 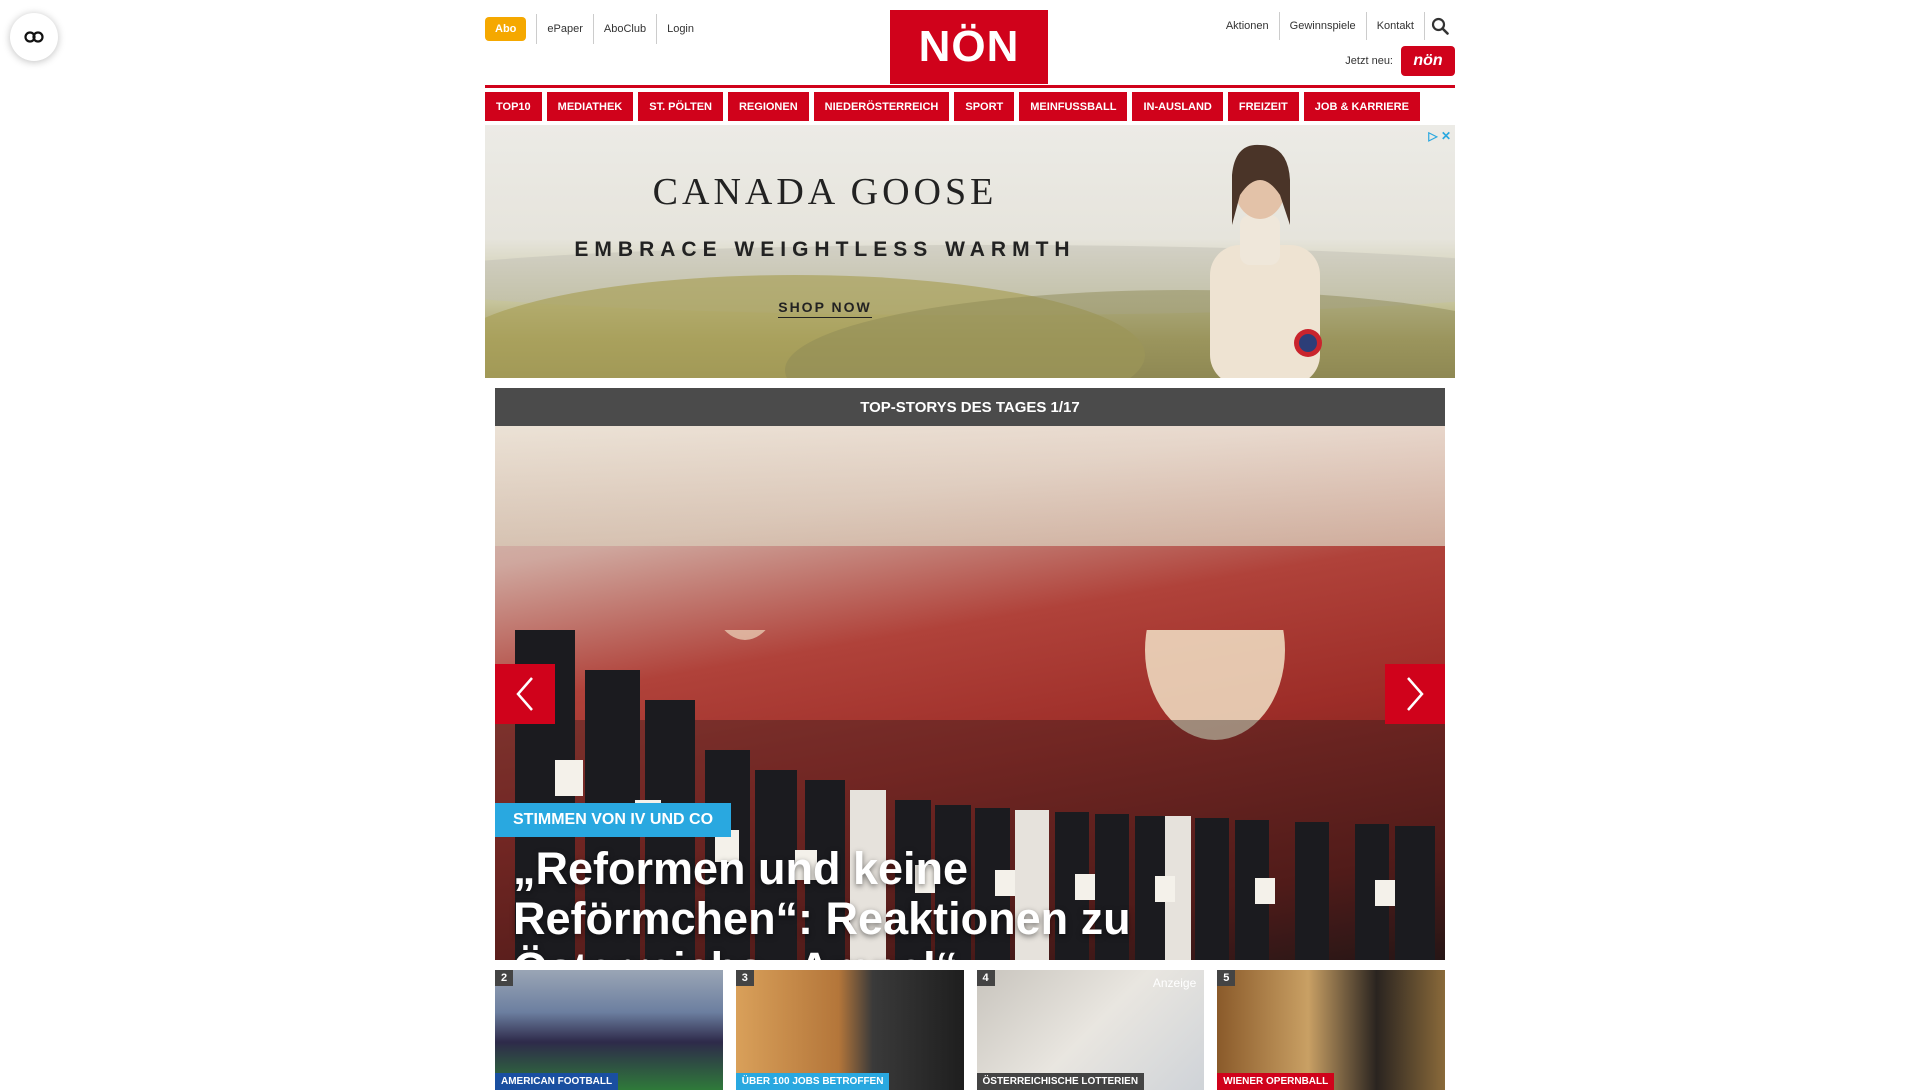 I want to click on search-button, so click(x=1440, y=26).